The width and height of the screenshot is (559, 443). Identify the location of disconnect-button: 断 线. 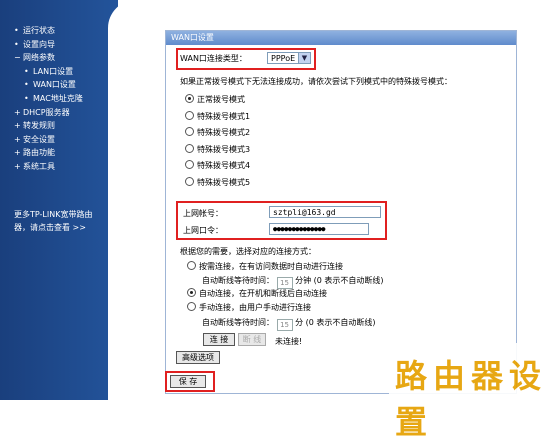
(252, 339).